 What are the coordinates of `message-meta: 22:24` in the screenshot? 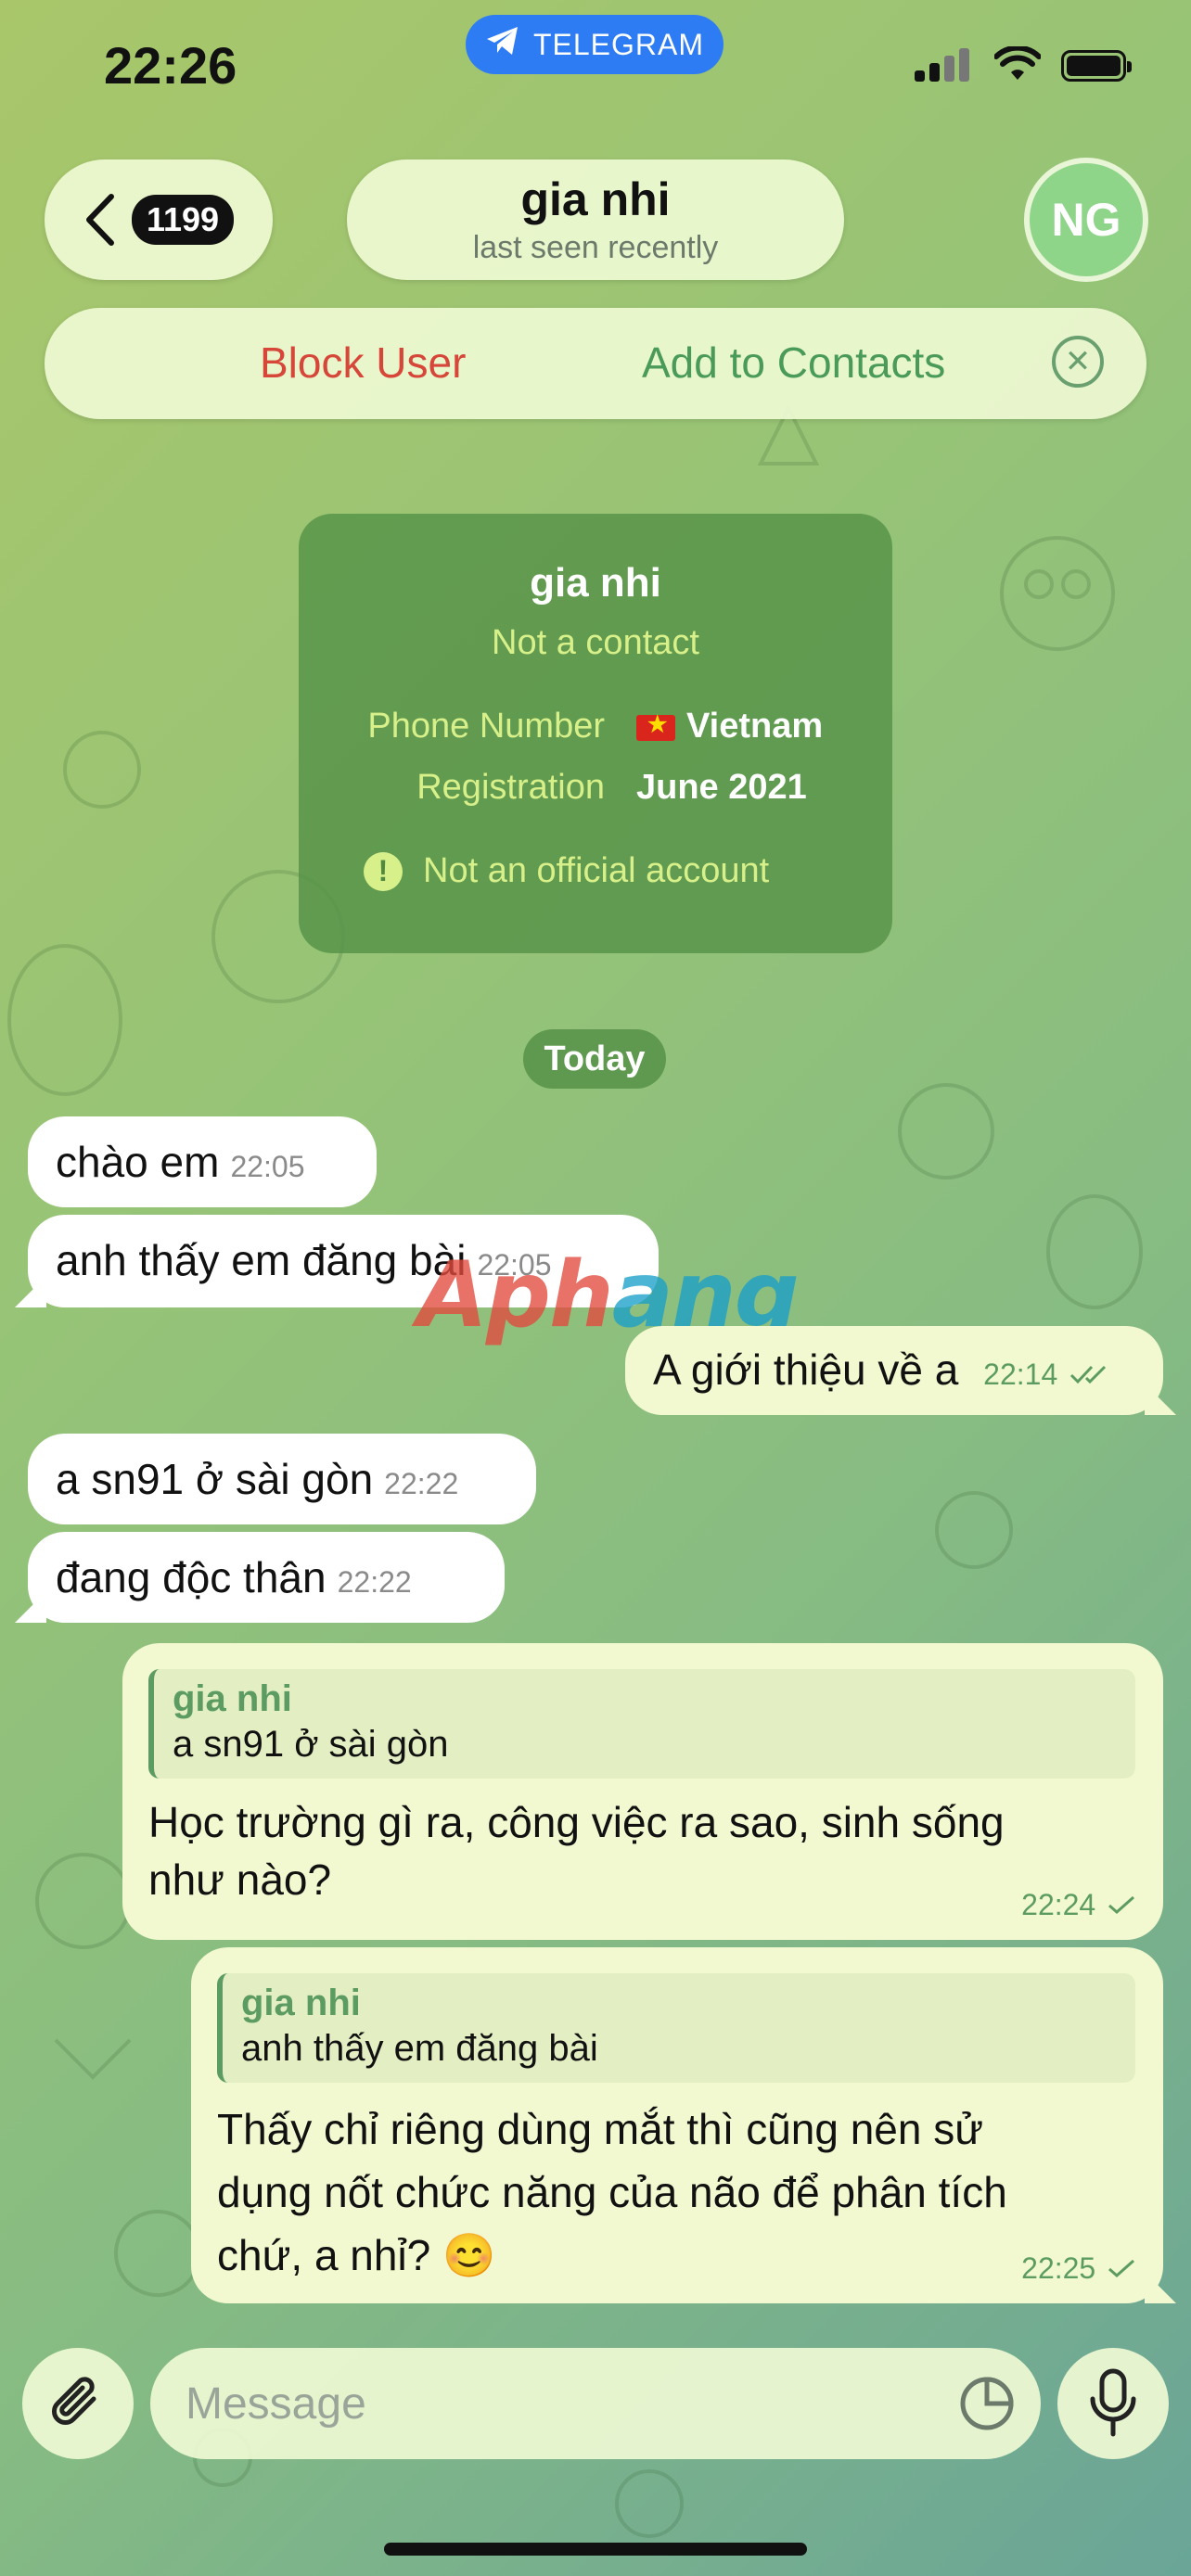 It's located at (1078, 1900).